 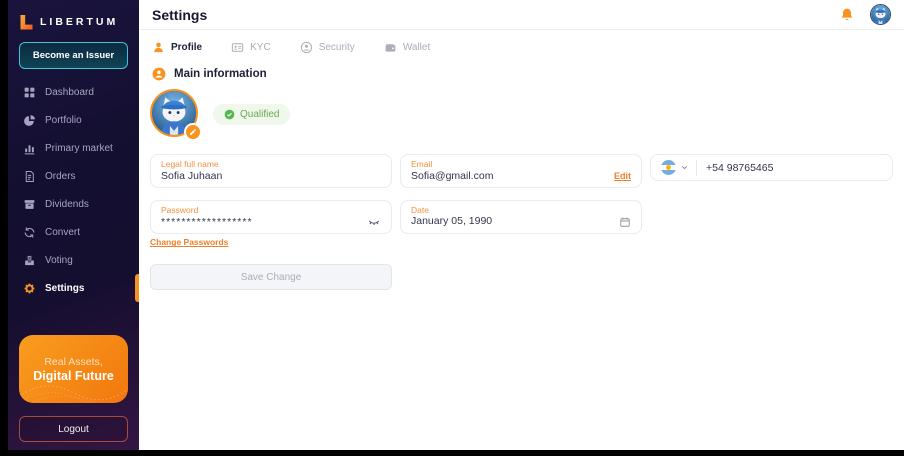 I want to click on password-field: Password ******************, so click(x=271, y=217).